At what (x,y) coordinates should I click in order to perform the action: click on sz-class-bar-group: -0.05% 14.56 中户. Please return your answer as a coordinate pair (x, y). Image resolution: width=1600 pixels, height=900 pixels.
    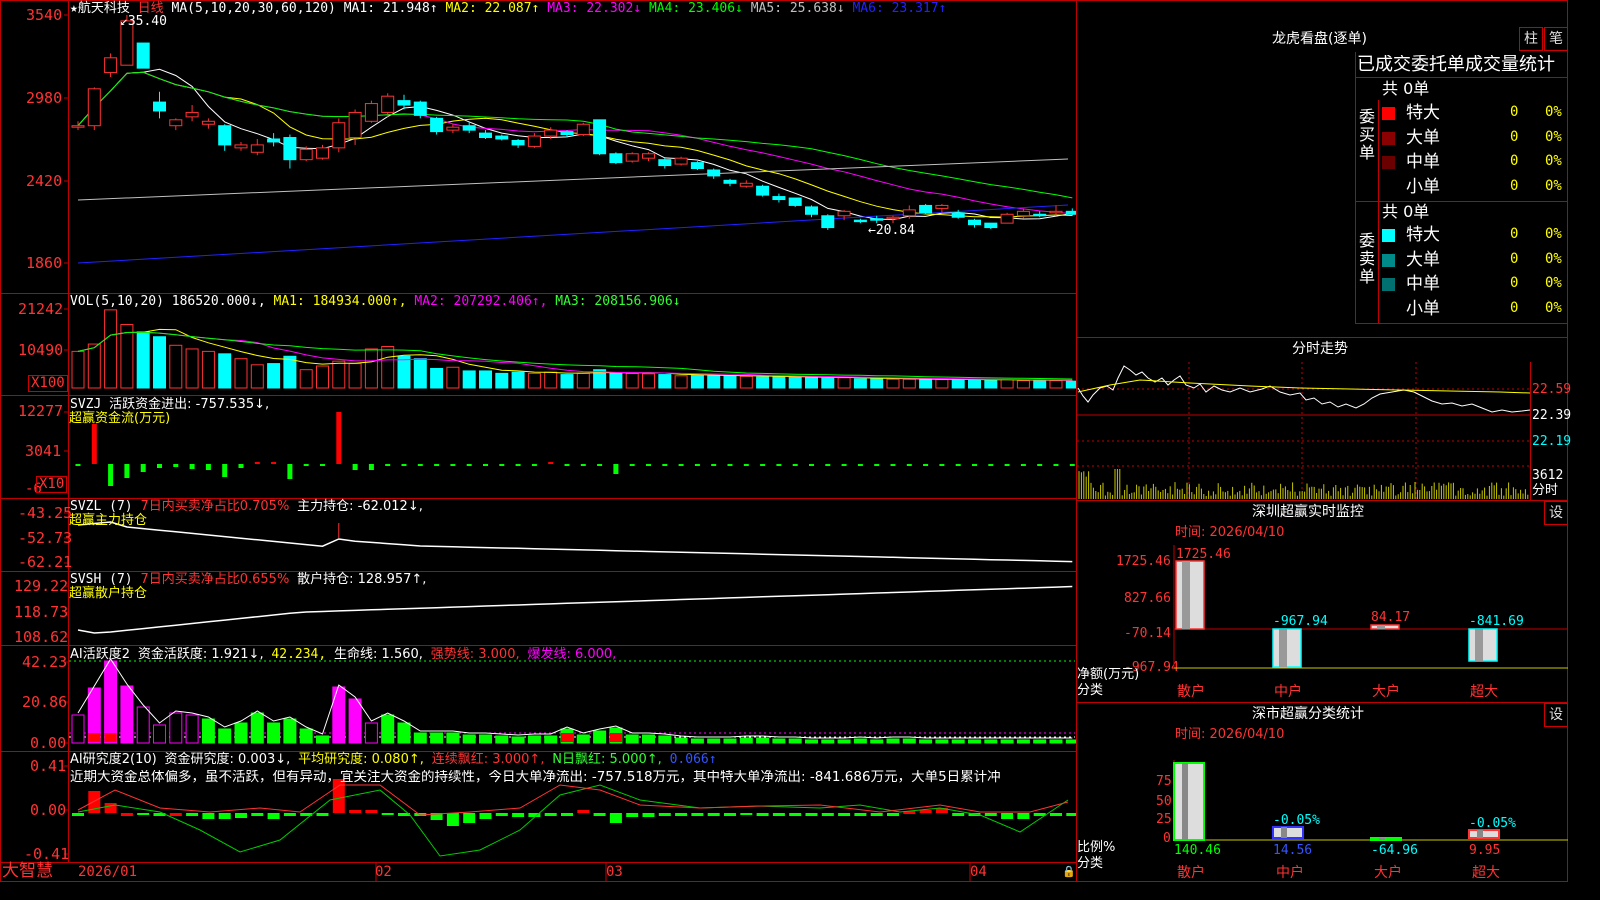
    Looking at the image, I should click on (1296, 847).